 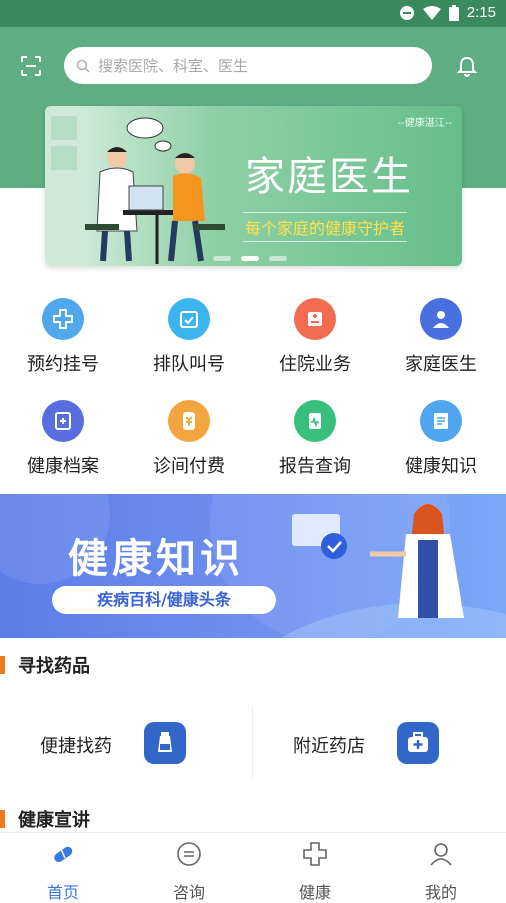 What do you see at coordinates (188, 892) in the screenshot?
I see `tab-label: 咨询` at bounding box center [188, 892].